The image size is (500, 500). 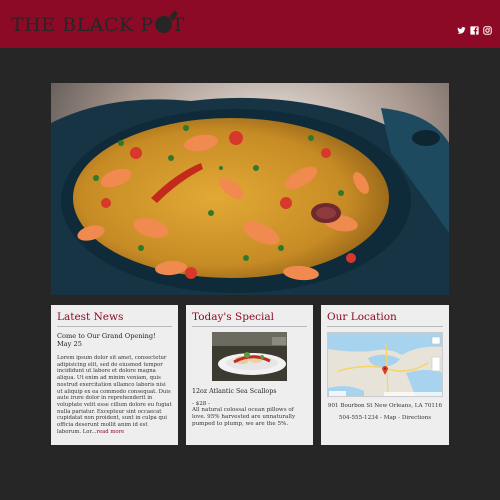 What do you see at coordinates (385, 406) in the screenshot?
I see `address: 901 Bourbon St New Orleans, LA 70116` at bounding box center [385, 406].